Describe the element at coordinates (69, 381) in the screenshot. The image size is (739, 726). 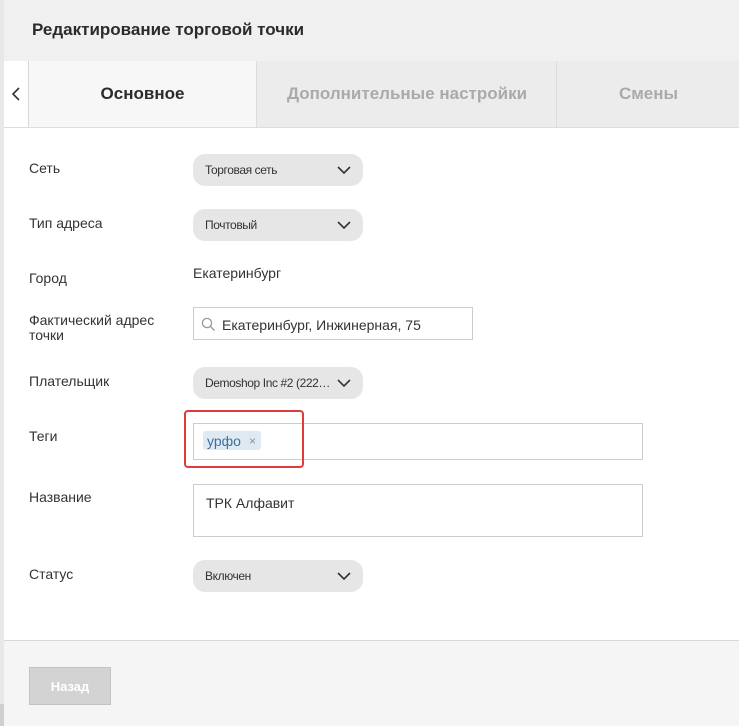
I see `payer-label: Плательщик` at that location.